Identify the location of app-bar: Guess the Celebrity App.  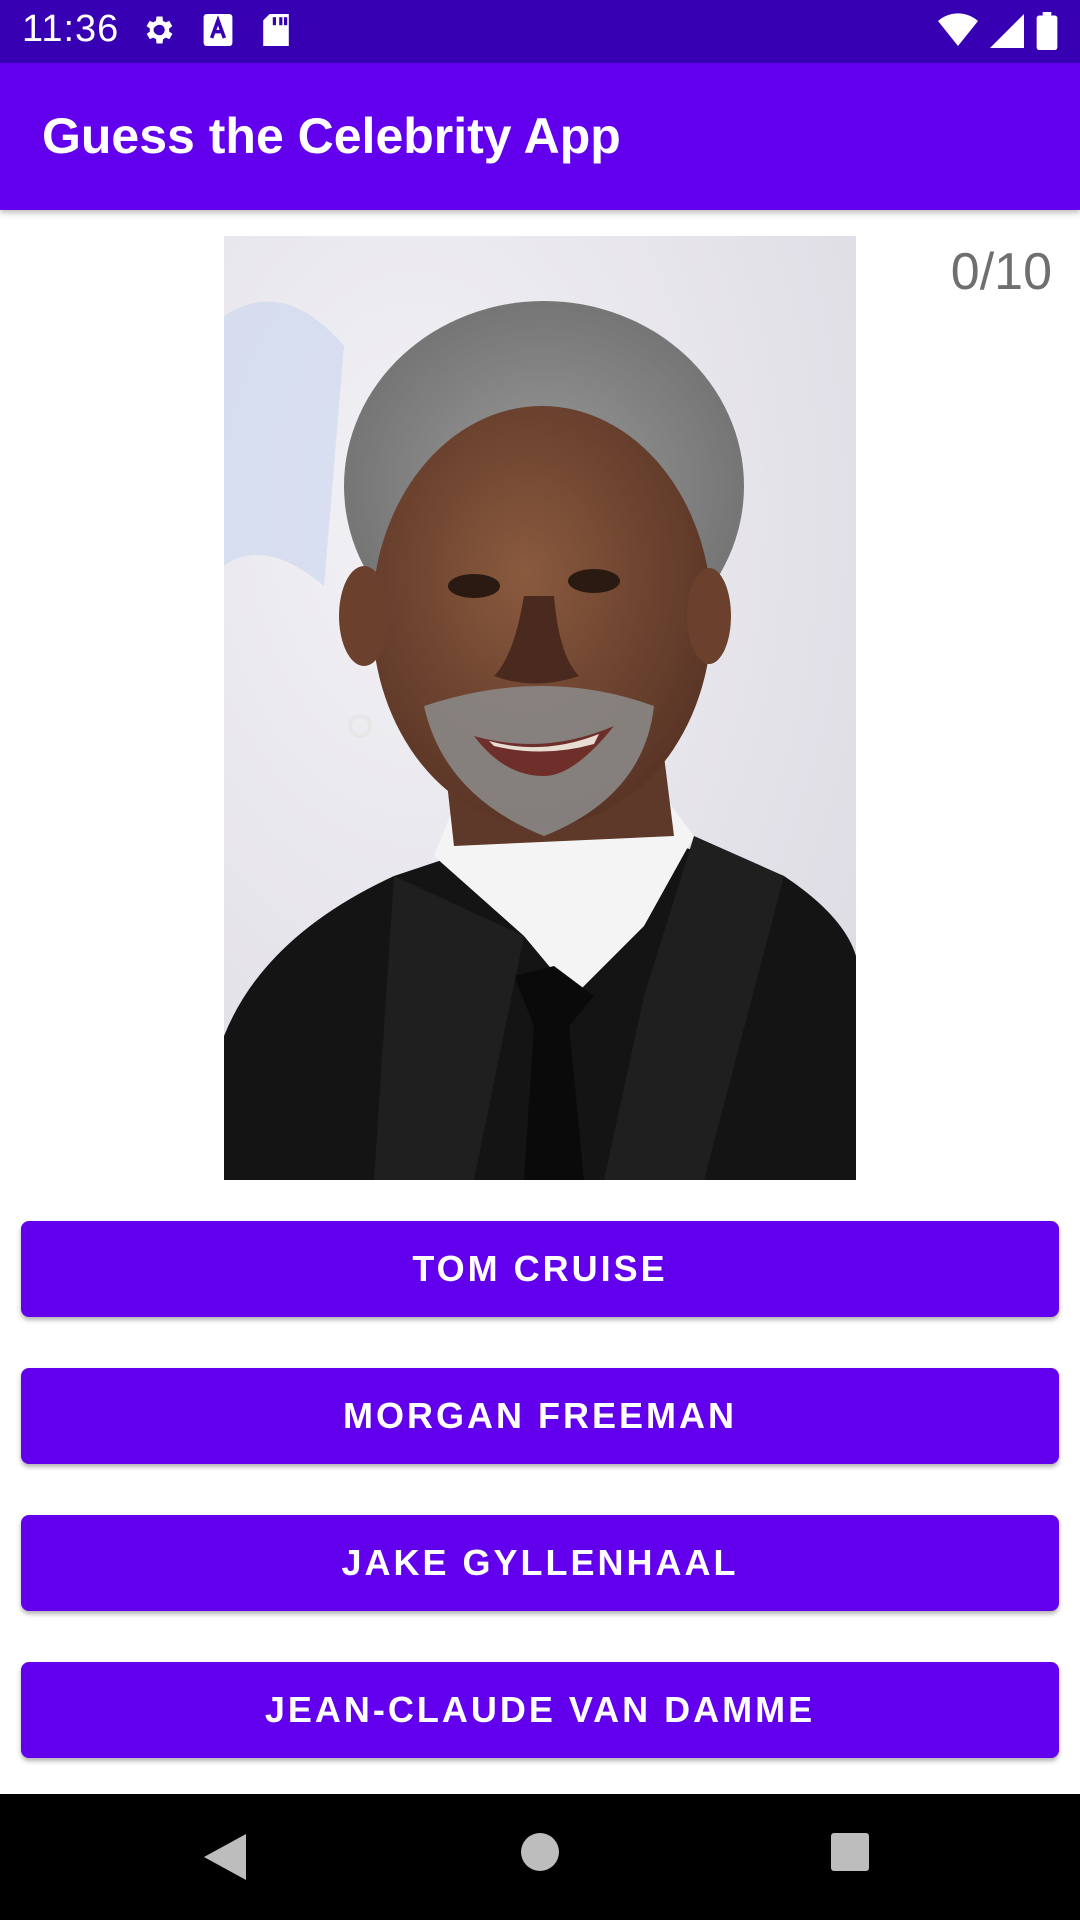
(540, 136).